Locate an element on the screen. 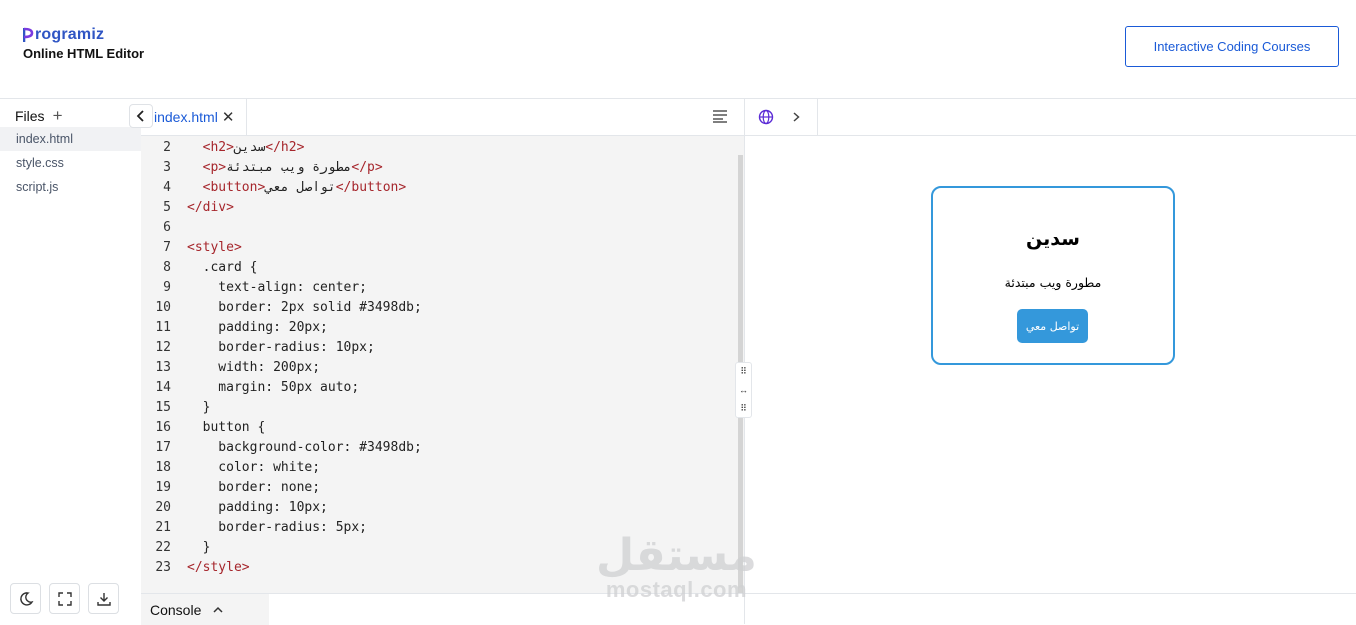  console-toggle: Console is located at coordinates (205, 609).